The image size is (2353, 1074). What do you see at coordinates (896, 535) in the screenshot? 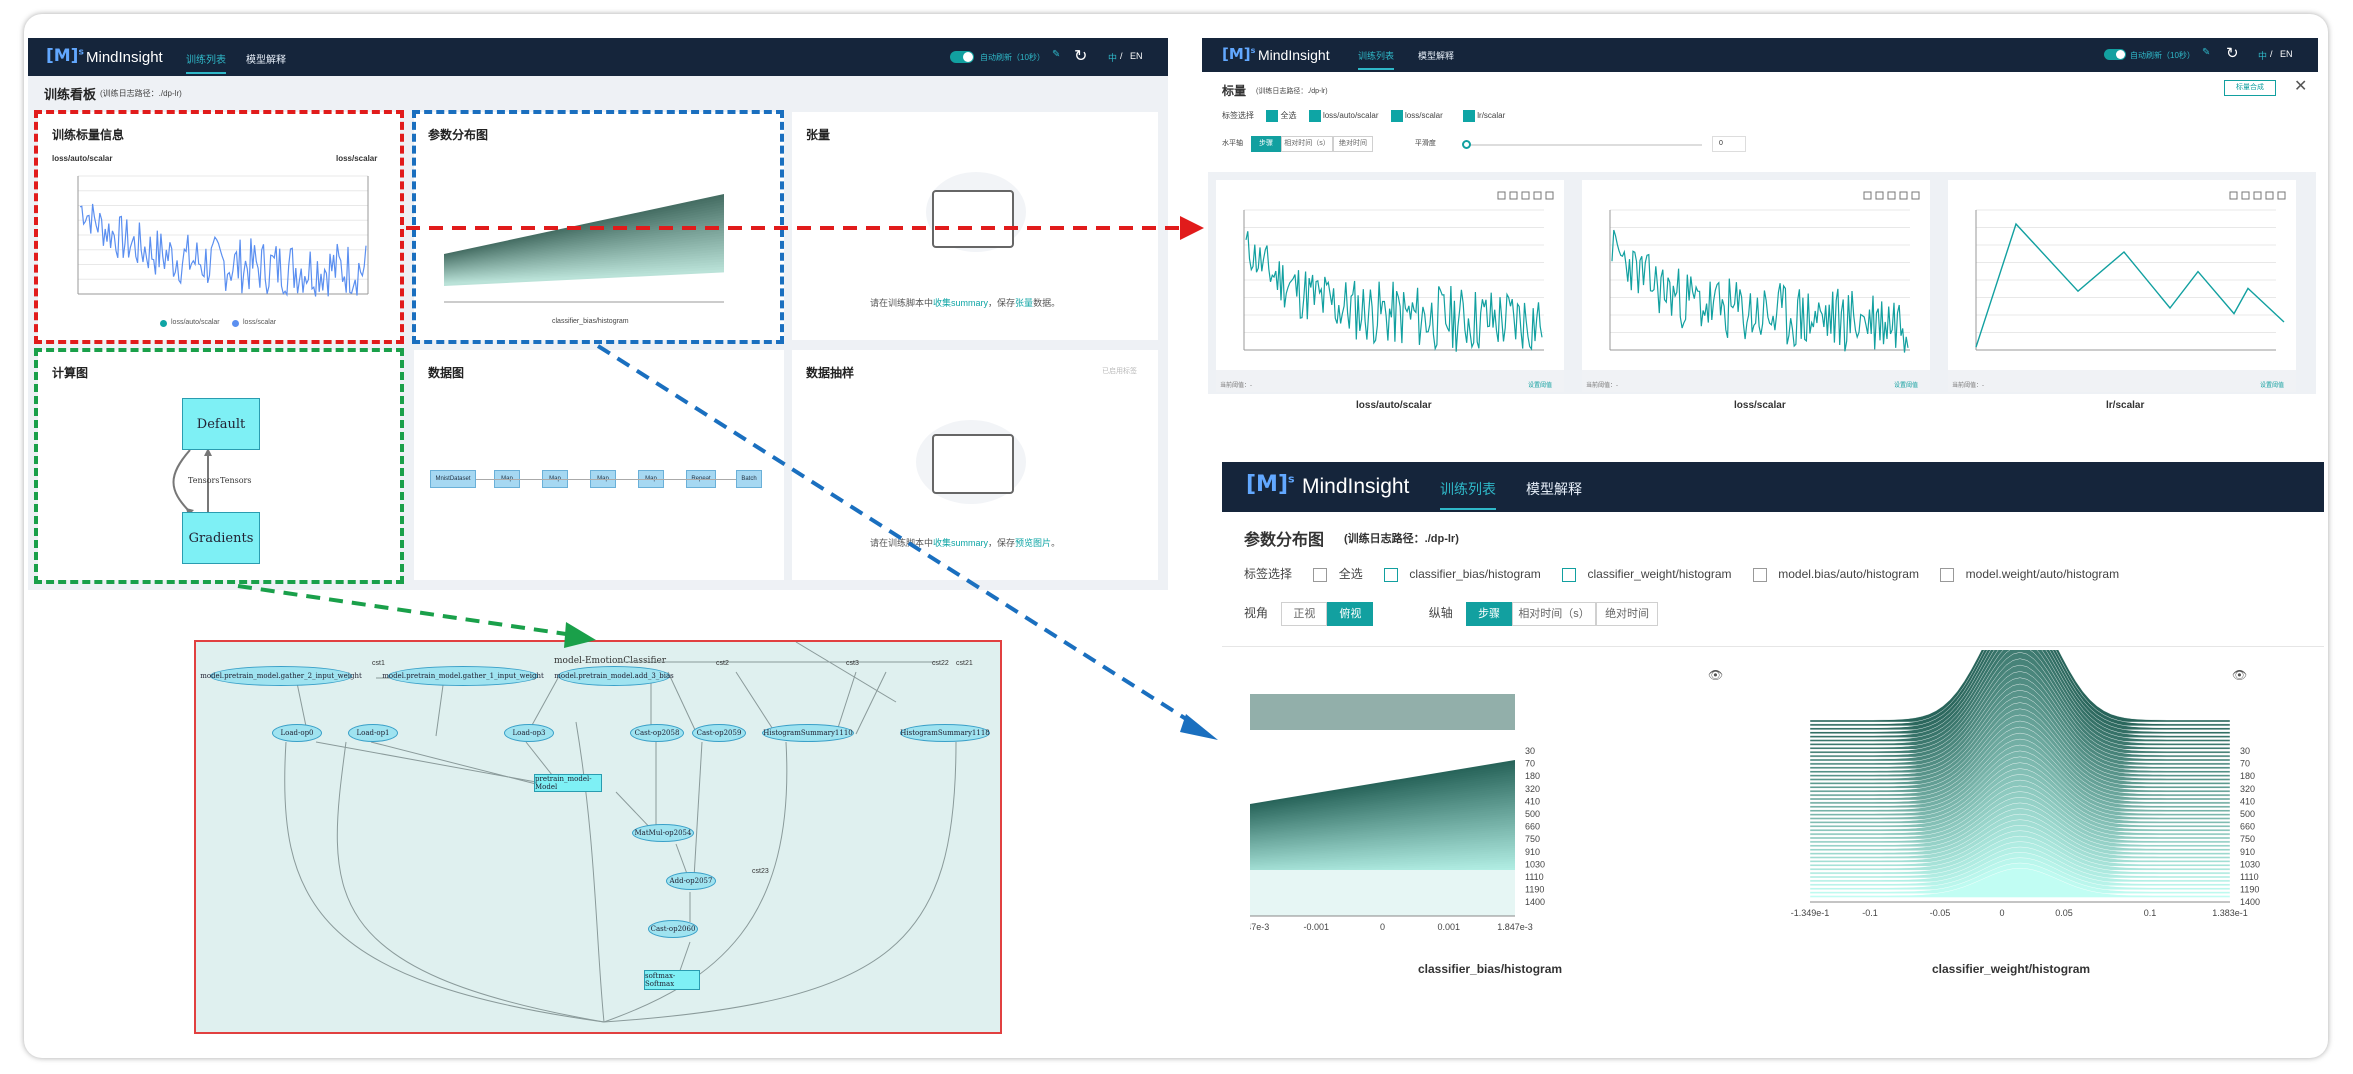
I see `blue-arrow` at bounding box center [896, 535].